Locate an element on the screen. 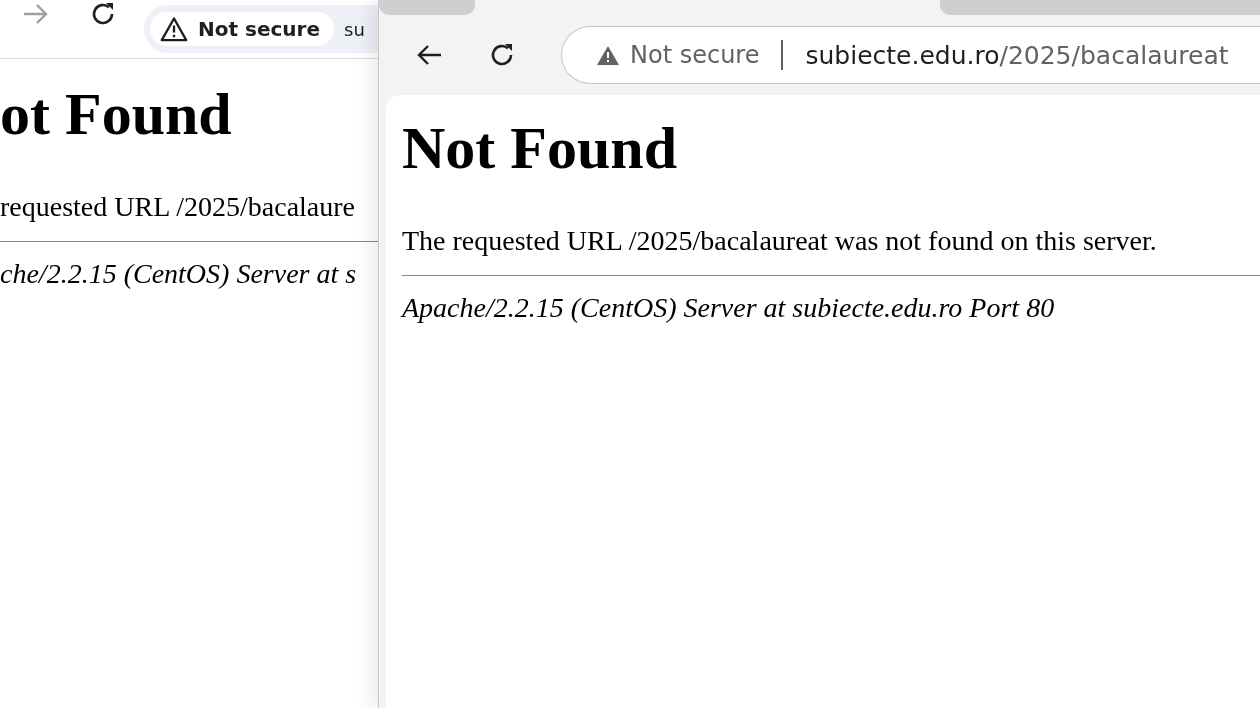 Image resolution: width=1260 pixels, height=708 pixels. error-message: The requested URL /2025/bacalaureat was not found on this server. is located at coordinates (780, 241).